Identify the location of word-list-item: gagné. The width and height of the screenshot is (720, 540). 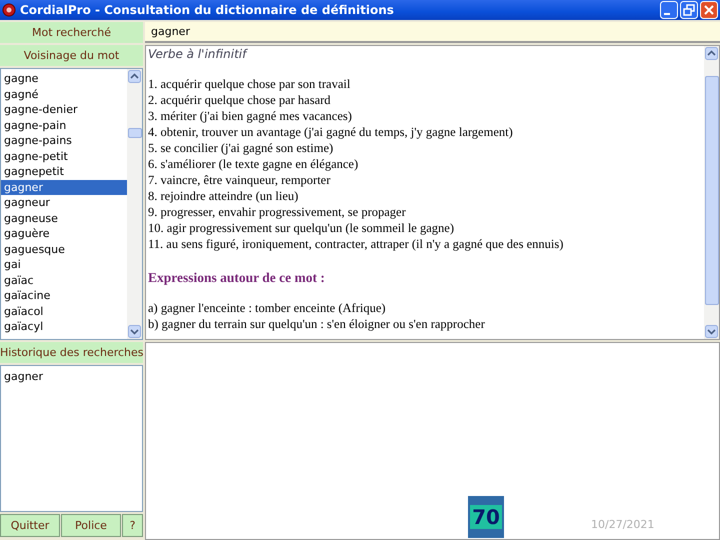
(64, 94).